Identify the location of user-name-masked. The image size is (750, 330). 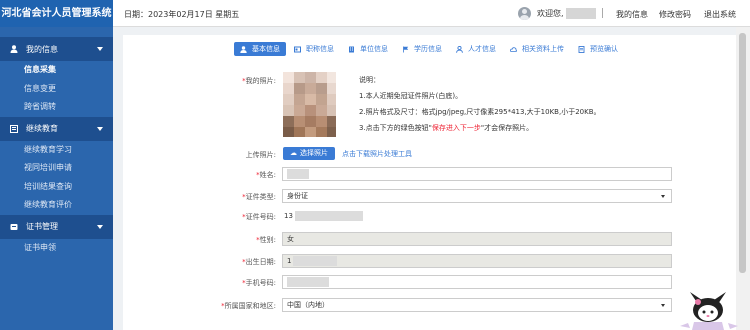
(580, 13).